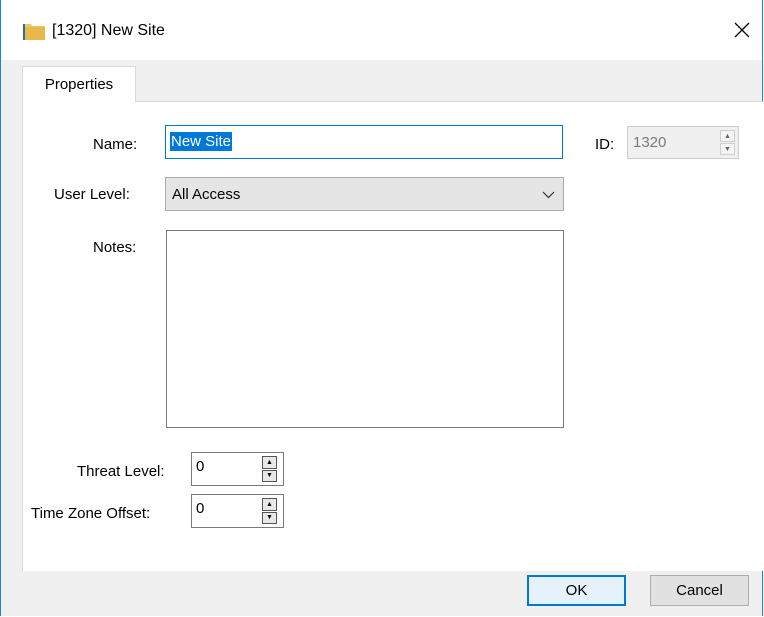  I want to click on cancel-button-label: Cancel, so click(699, 590).